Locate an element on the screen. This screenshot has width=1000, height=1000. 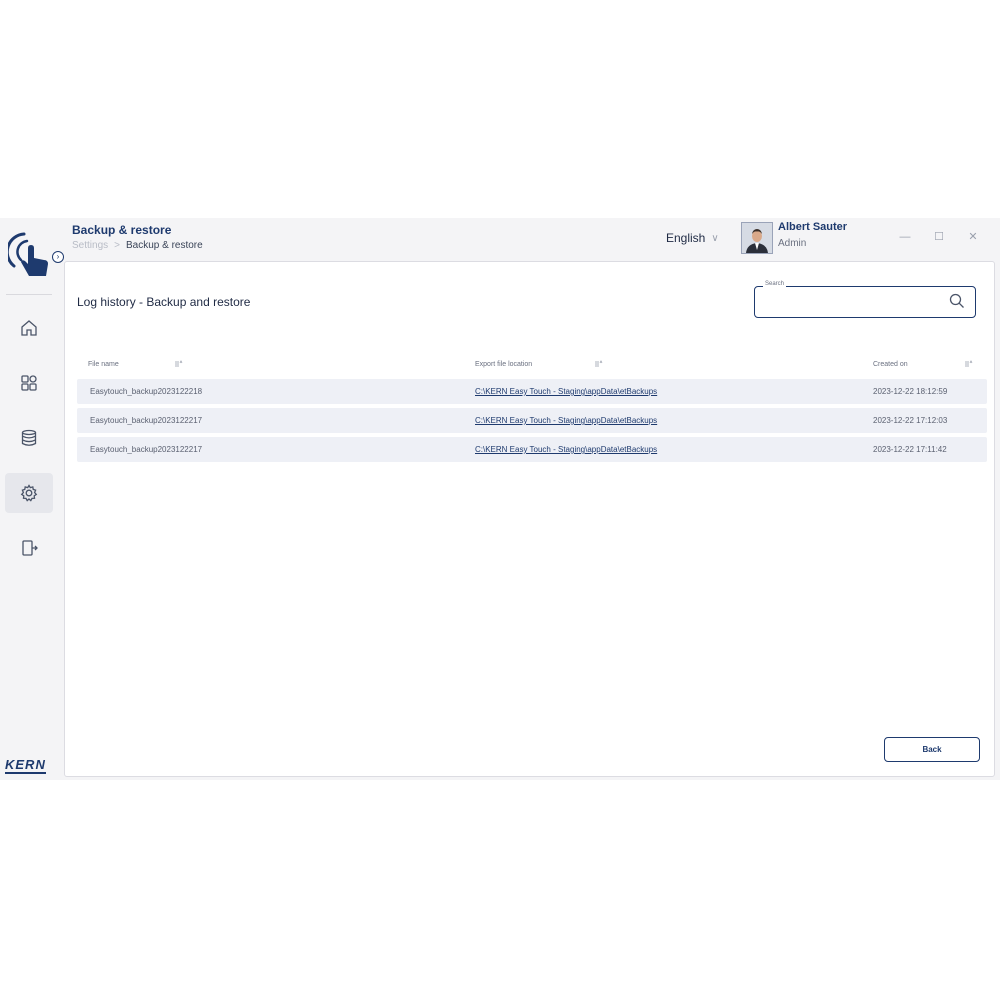
cell-created-on: 2023-12-22 17:11:42 is located at coordinates (910, 449).